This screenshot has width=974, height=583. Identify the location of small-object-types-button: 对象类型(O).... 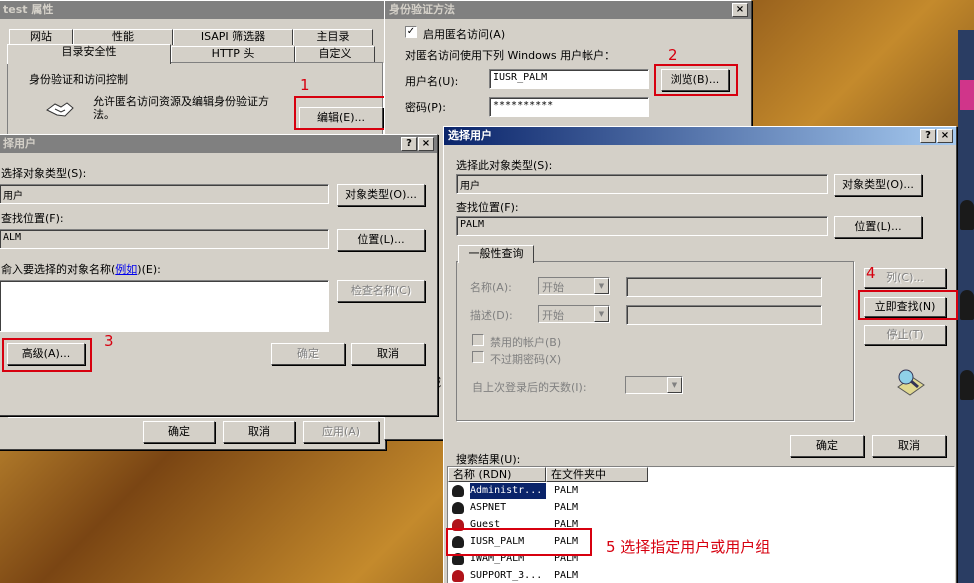
(381, 195).